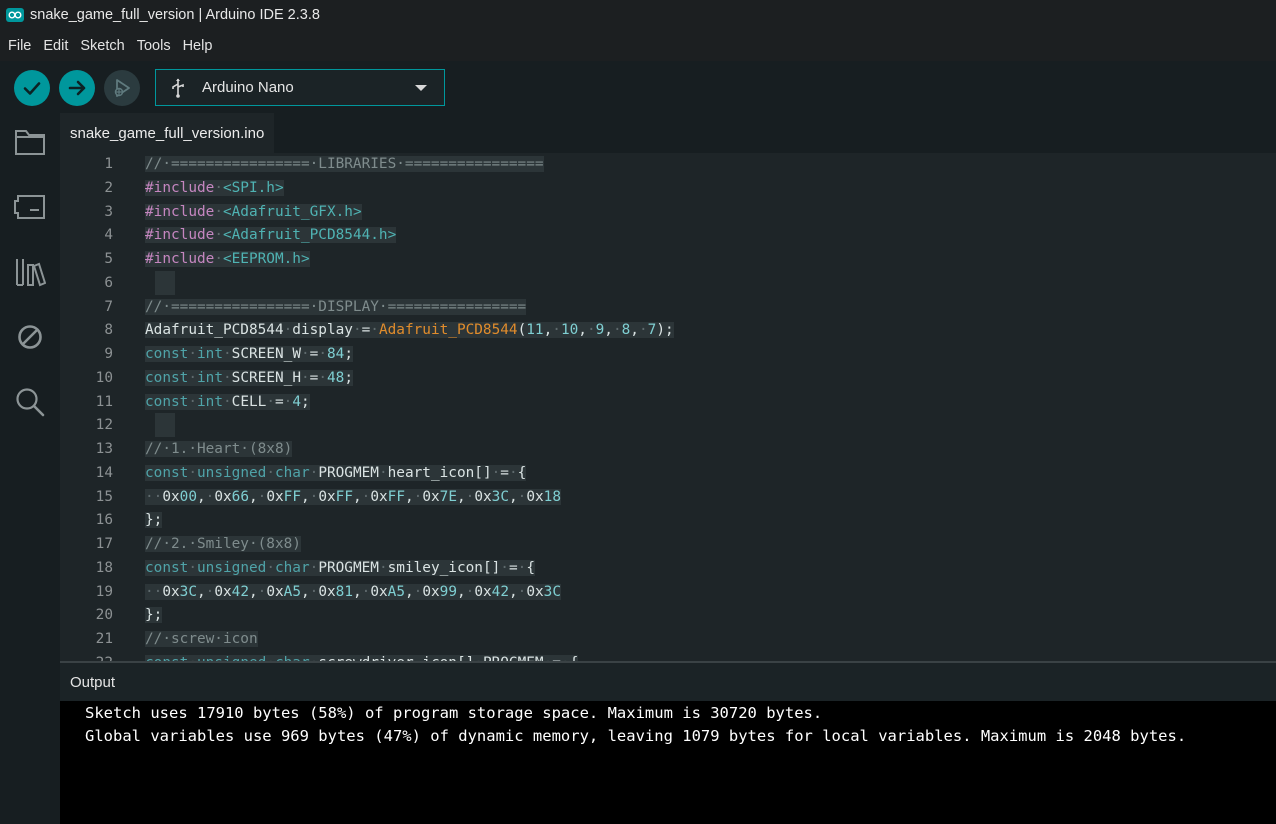 This screenshot has width=1276, height=824. I want to click on sidebar, so click(30, 468).